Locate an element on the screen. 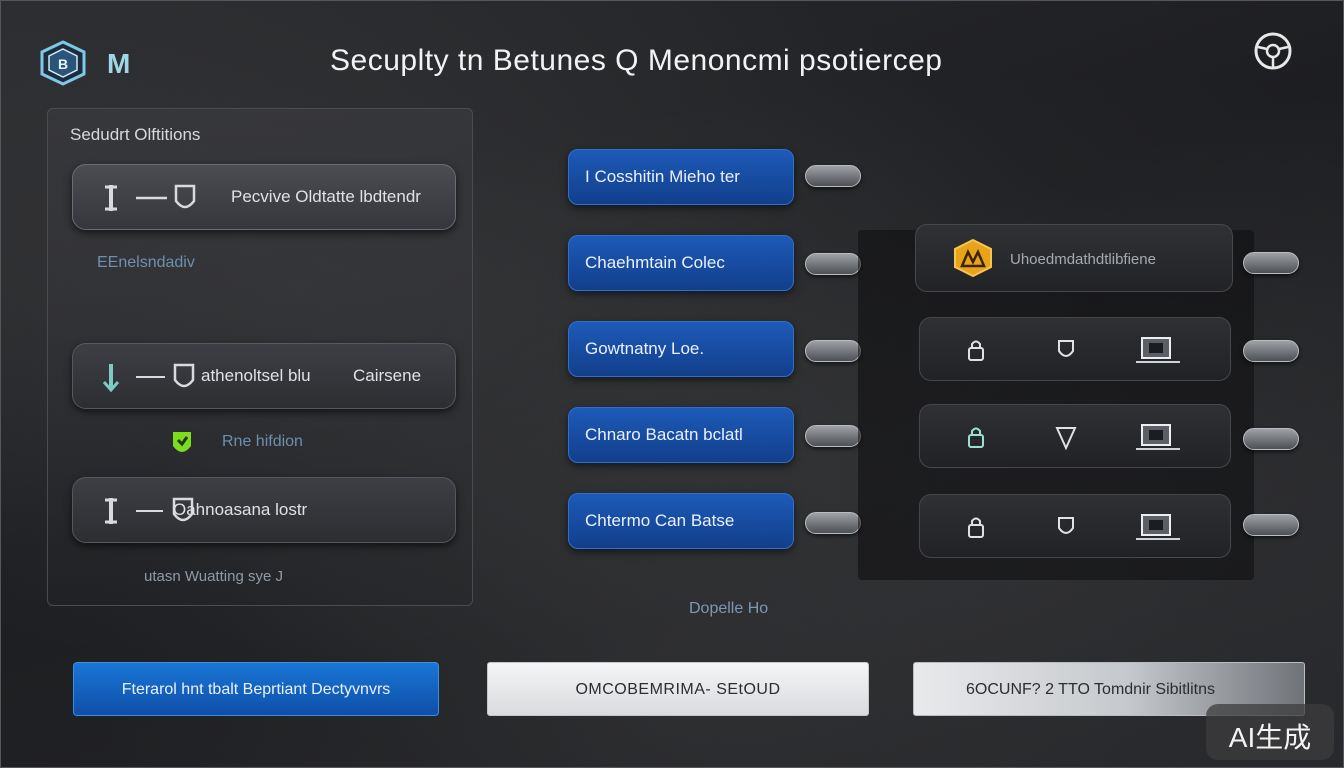 This screenshot has width=1344, height=768. svg-text: B is located at coordinates (63, 64).